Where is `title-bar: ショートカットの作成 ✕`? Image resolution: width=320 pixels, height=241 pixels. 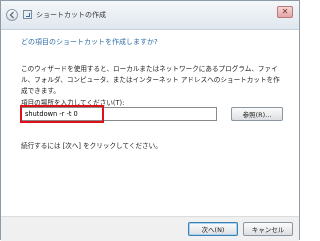
title-bar: ショートカットの作成 ✕ is located at coordinates (150, 15).